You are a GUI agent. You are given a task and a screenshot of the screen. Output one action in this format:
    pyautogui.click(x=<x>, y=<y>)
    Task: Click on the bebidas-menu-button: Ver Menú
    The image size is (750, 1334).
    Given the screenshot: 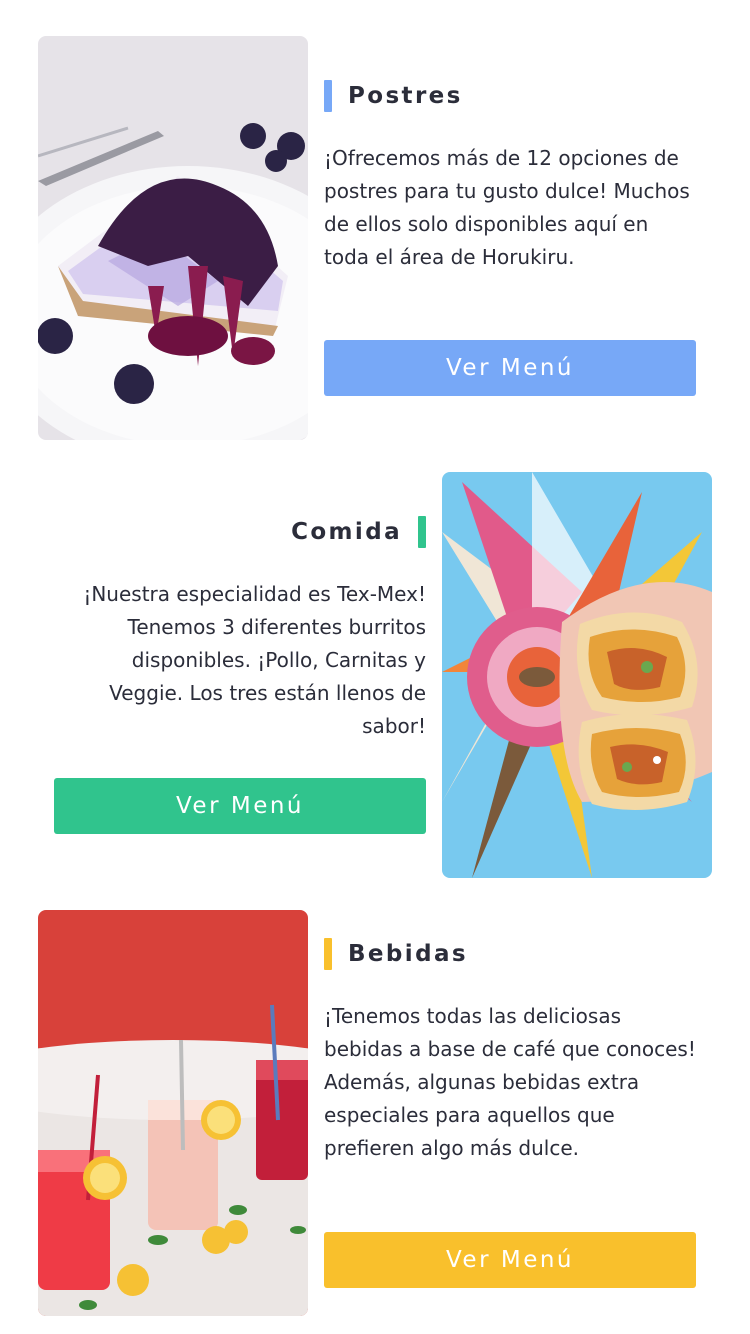 What is the action you would take?
    pyautogui.click(x=510, y=1260)
    